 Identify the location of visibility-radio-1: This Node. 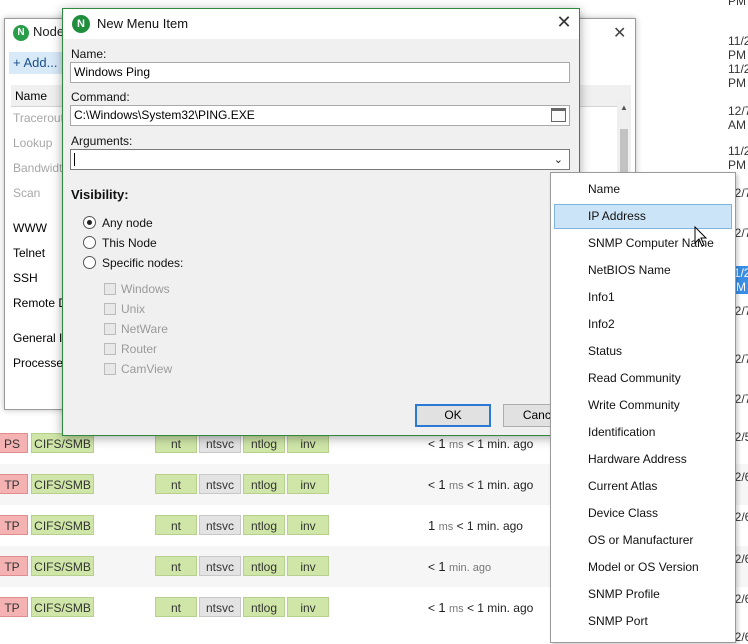
(120, 243).